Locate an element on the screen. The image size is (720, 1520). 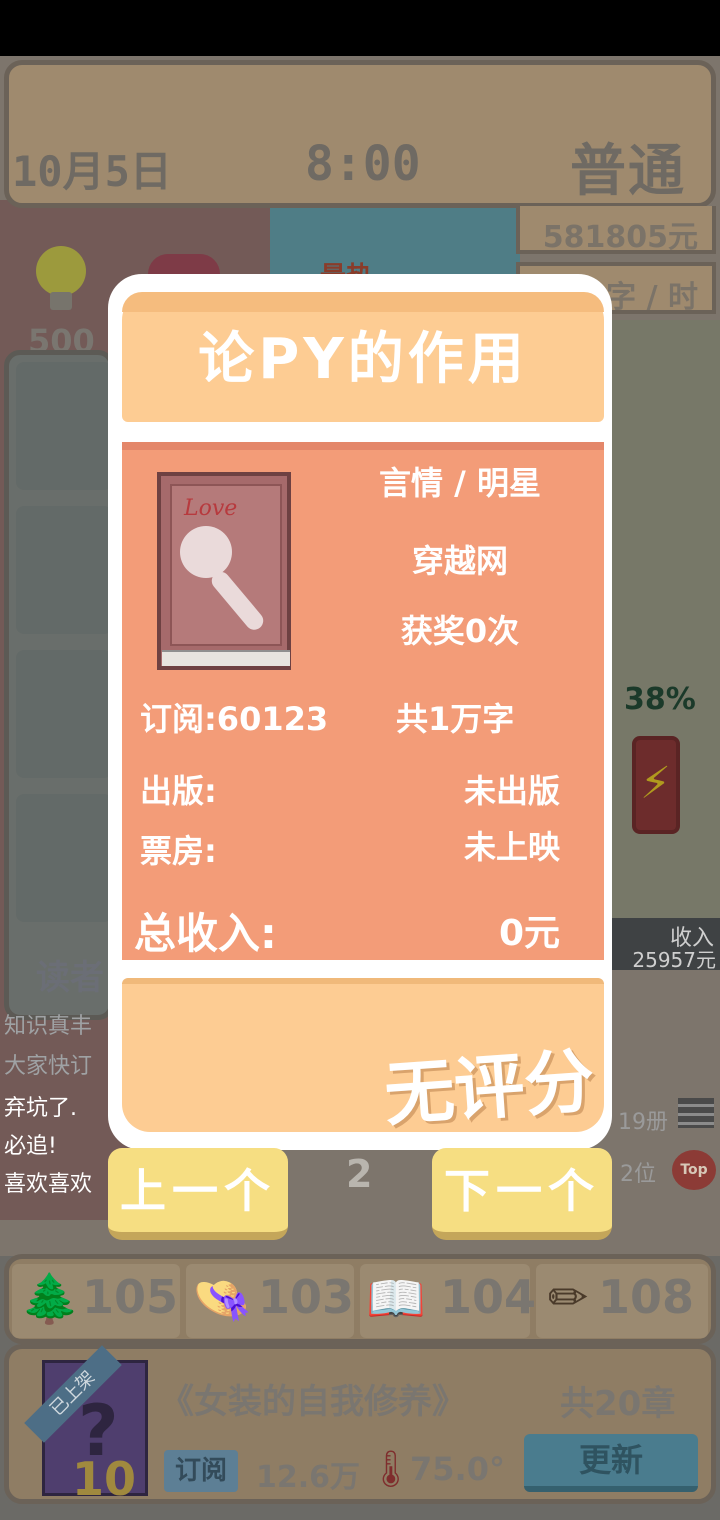
money-box: 581805元 is located at coordinates (616, 230).